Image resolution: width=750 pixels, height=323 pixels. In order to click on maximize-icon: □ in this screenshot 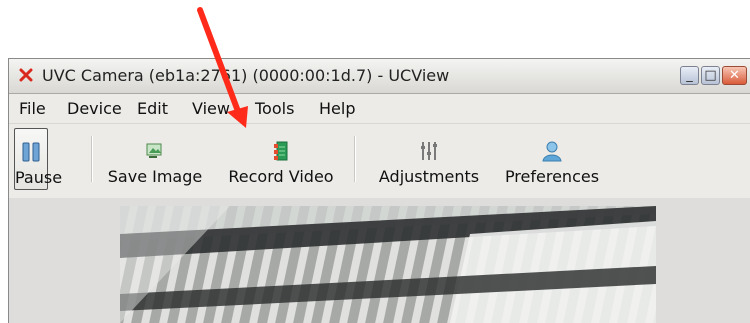, I will do `click(710, 75)`.